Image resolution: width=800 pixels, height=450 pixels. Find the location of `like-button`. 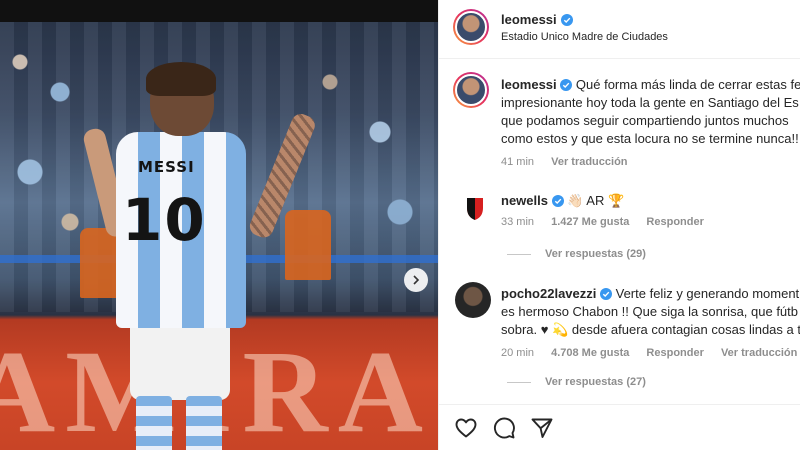

like-button is located at coordinates (466, 429).